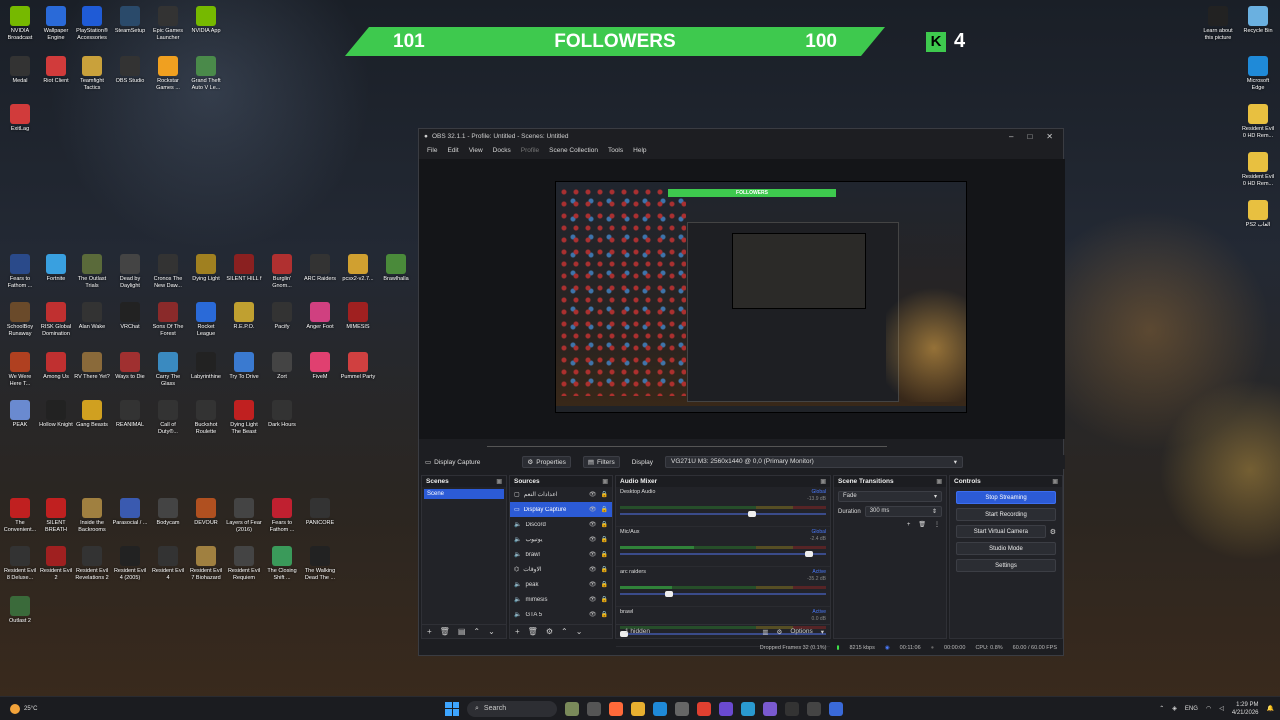 Image resolution: width=1280 pixels, height=720 pixels. What do you see at coordinates (1029, 136) in the screenshot?
I see `maximize-icon: □` at bounding box center [1029, 136].